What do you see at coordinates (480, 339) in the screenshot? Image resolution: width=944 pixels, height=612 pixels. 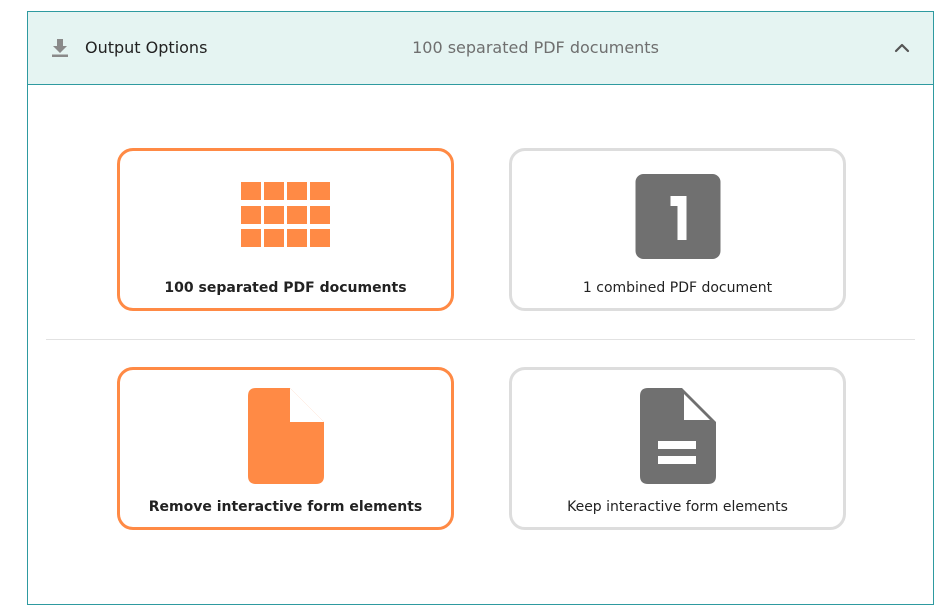 I see `section-divider` at bounding box center [480, 339].